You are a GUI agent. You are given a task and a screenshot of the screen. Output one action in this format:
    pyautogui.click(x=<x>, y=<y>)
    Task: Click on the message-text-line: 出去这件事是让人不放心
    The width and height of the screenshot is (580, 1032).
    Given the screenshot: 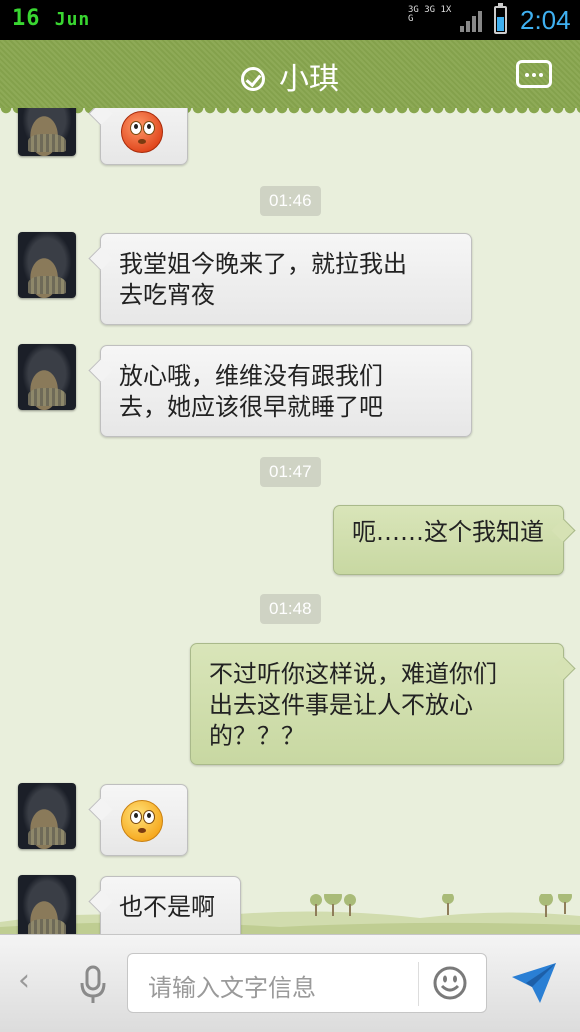 What is the action you would take?
    pyautogui.click(x=341, y=705)
    